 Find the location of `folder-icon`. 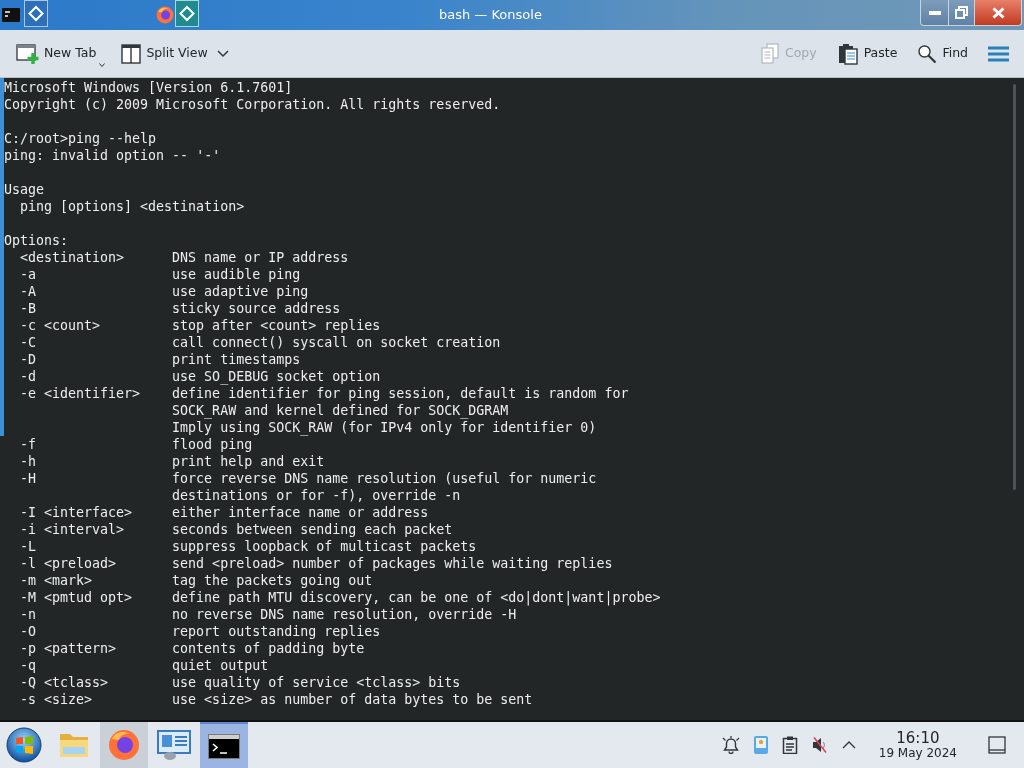

folder-icon is located at coordinates (74, 745).